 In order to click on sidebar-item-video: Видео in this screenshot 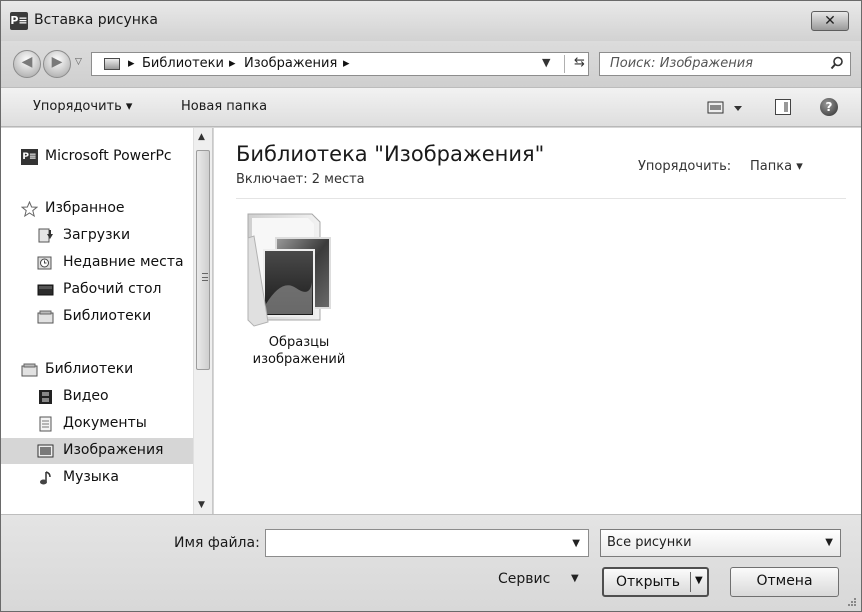, I will do `click(97, 397)`.